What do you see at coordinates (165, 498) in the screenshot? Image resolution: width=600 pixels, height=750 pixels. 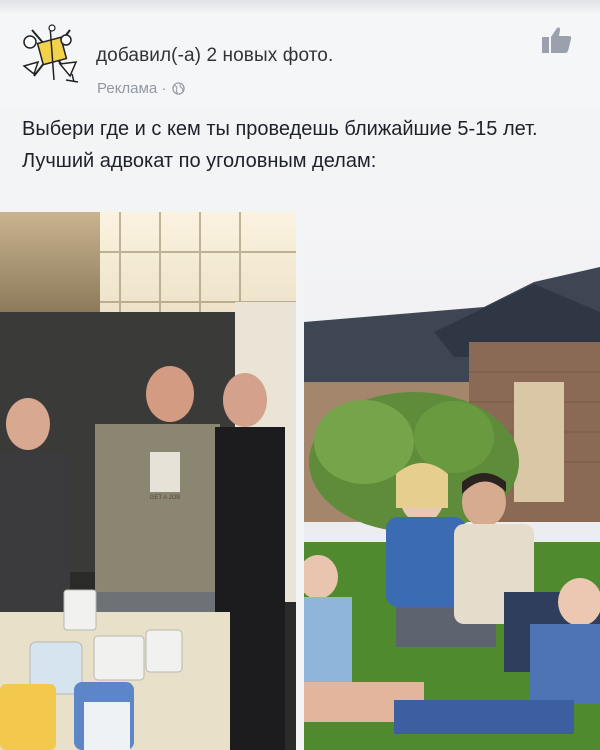 I see `shirt-print: GET A JOB` at bounding box center [165, 498].